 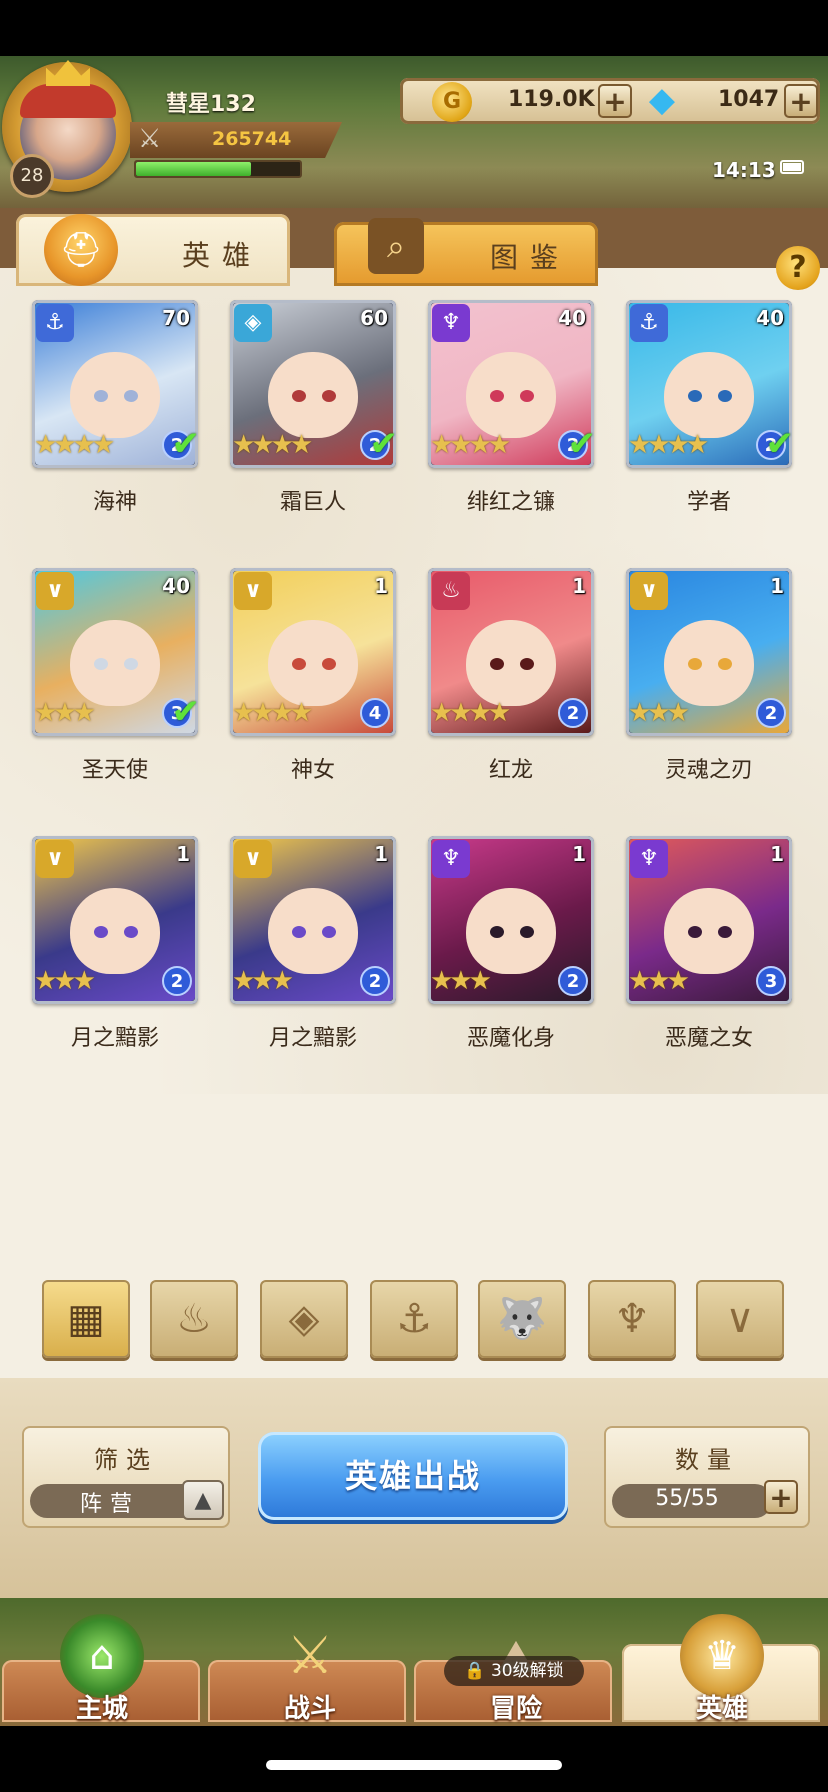 I want to click on add-gold-button: +, so click(x=615, y=101).